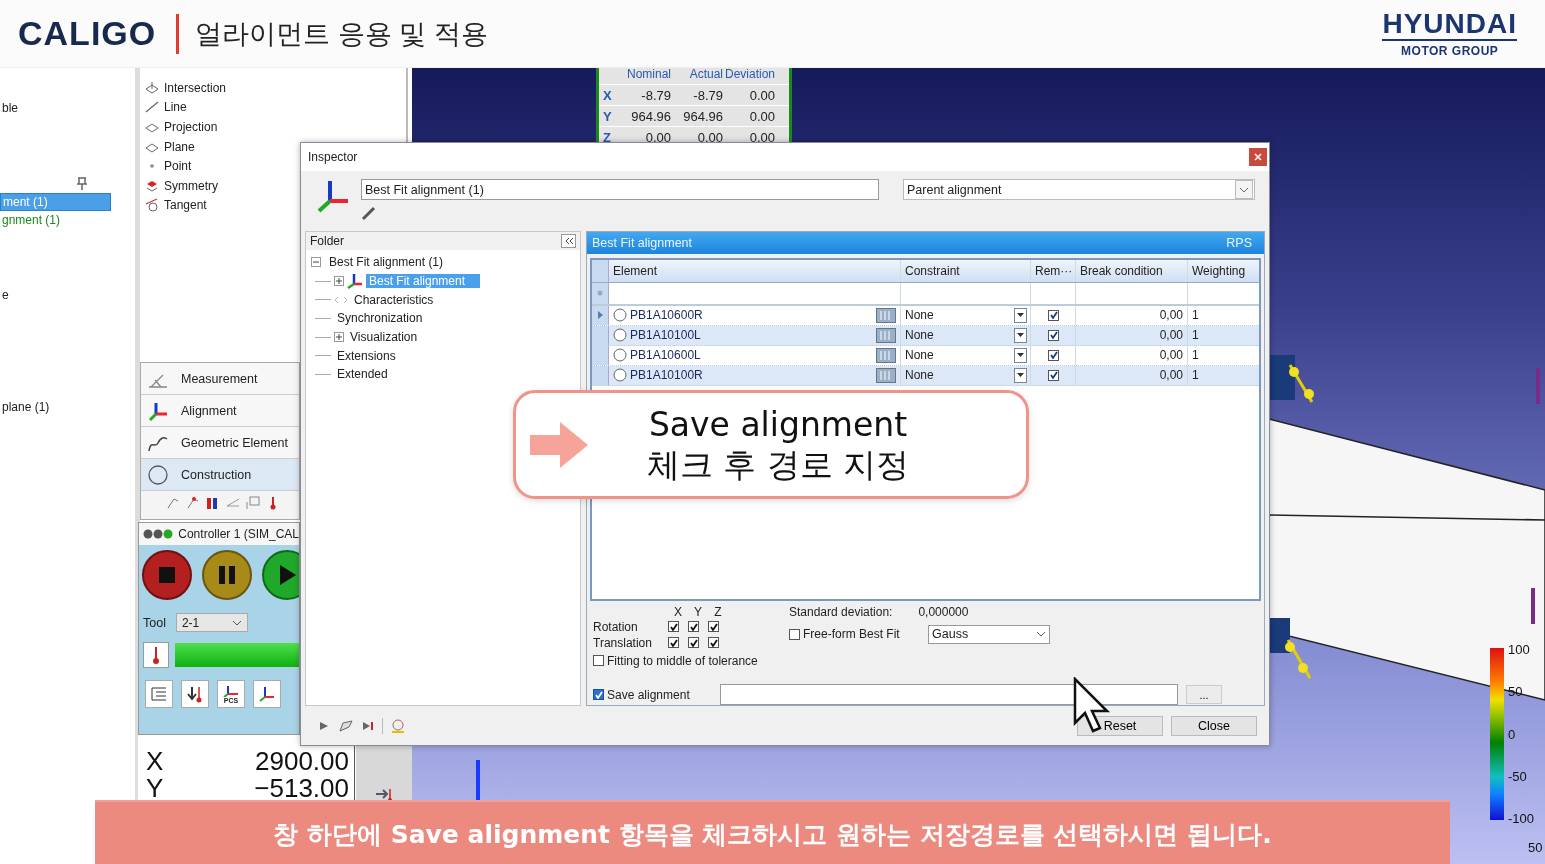 The height and width of the screenshot is (864, 1545). Describe the element at coordinates (607, 95) in the screenshot. I see `axis-label: X` at that location.